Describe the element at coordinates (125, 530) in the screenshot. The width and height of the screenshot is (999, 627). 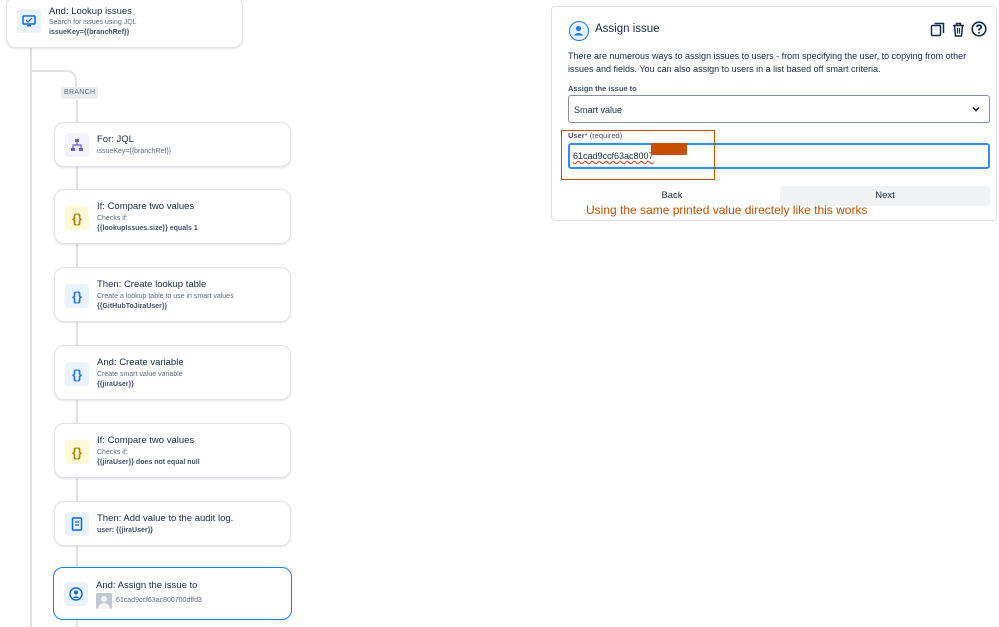
I see `node-detail: user: {{jiraUser}}` at that location.